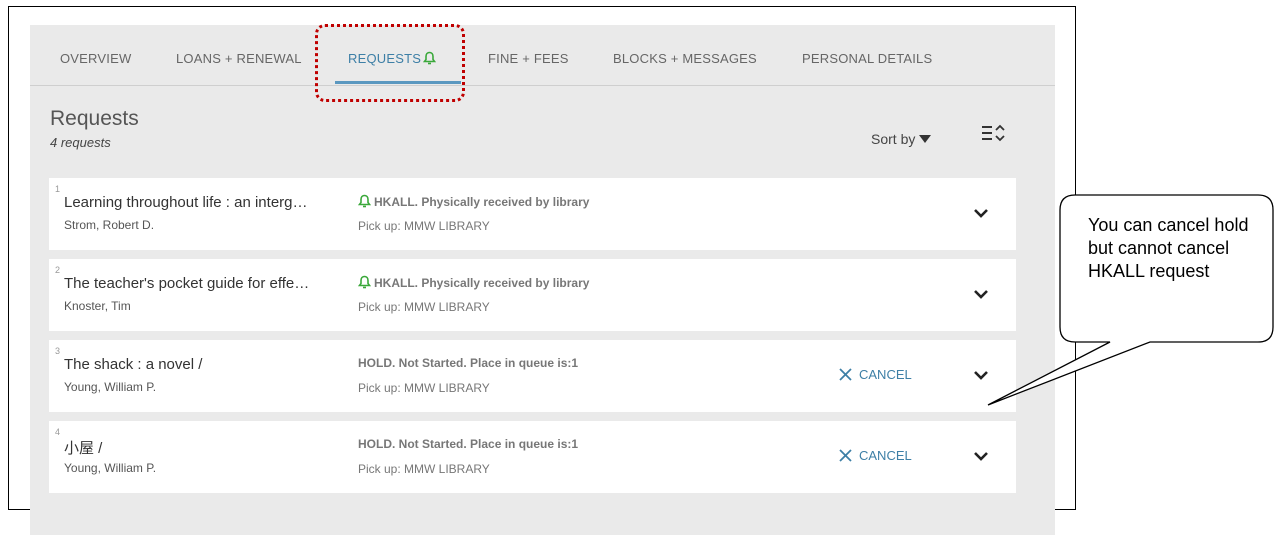 The width and height of the screenshot is (1277, 535). What do you see at coordinates (1130, 300) in the screenshot?
I see `callout-bubble` at bounding box center [1130, 300].